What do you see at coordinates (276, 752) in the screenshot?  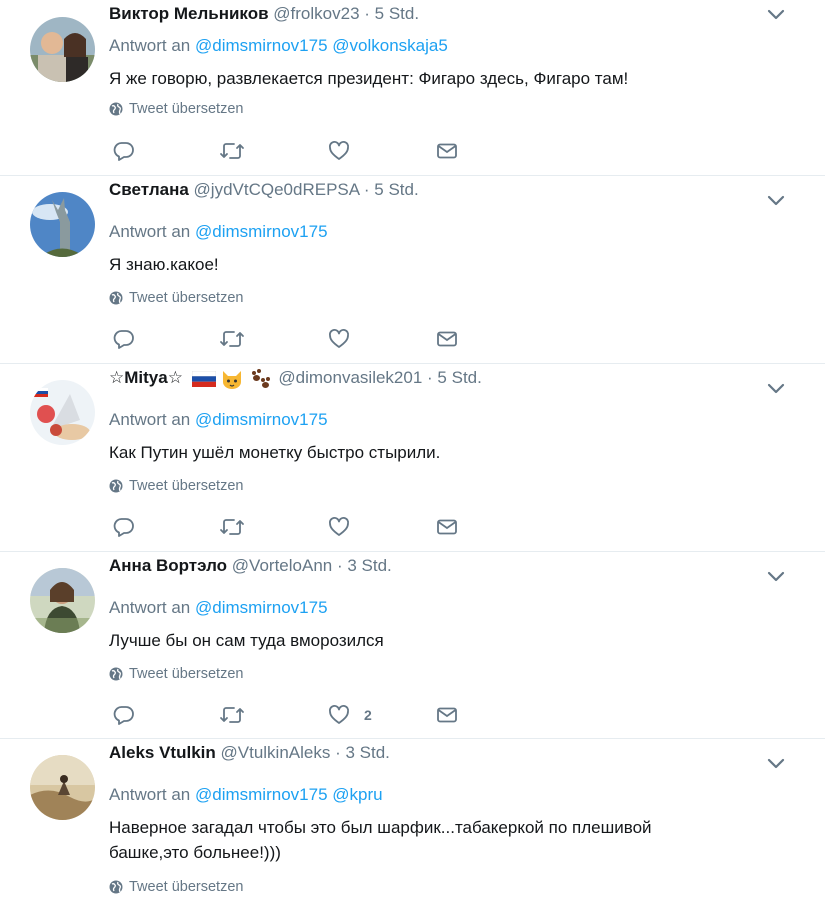 I see `user-handle: @VtulkinAleks` at bounding box center [276, 752].